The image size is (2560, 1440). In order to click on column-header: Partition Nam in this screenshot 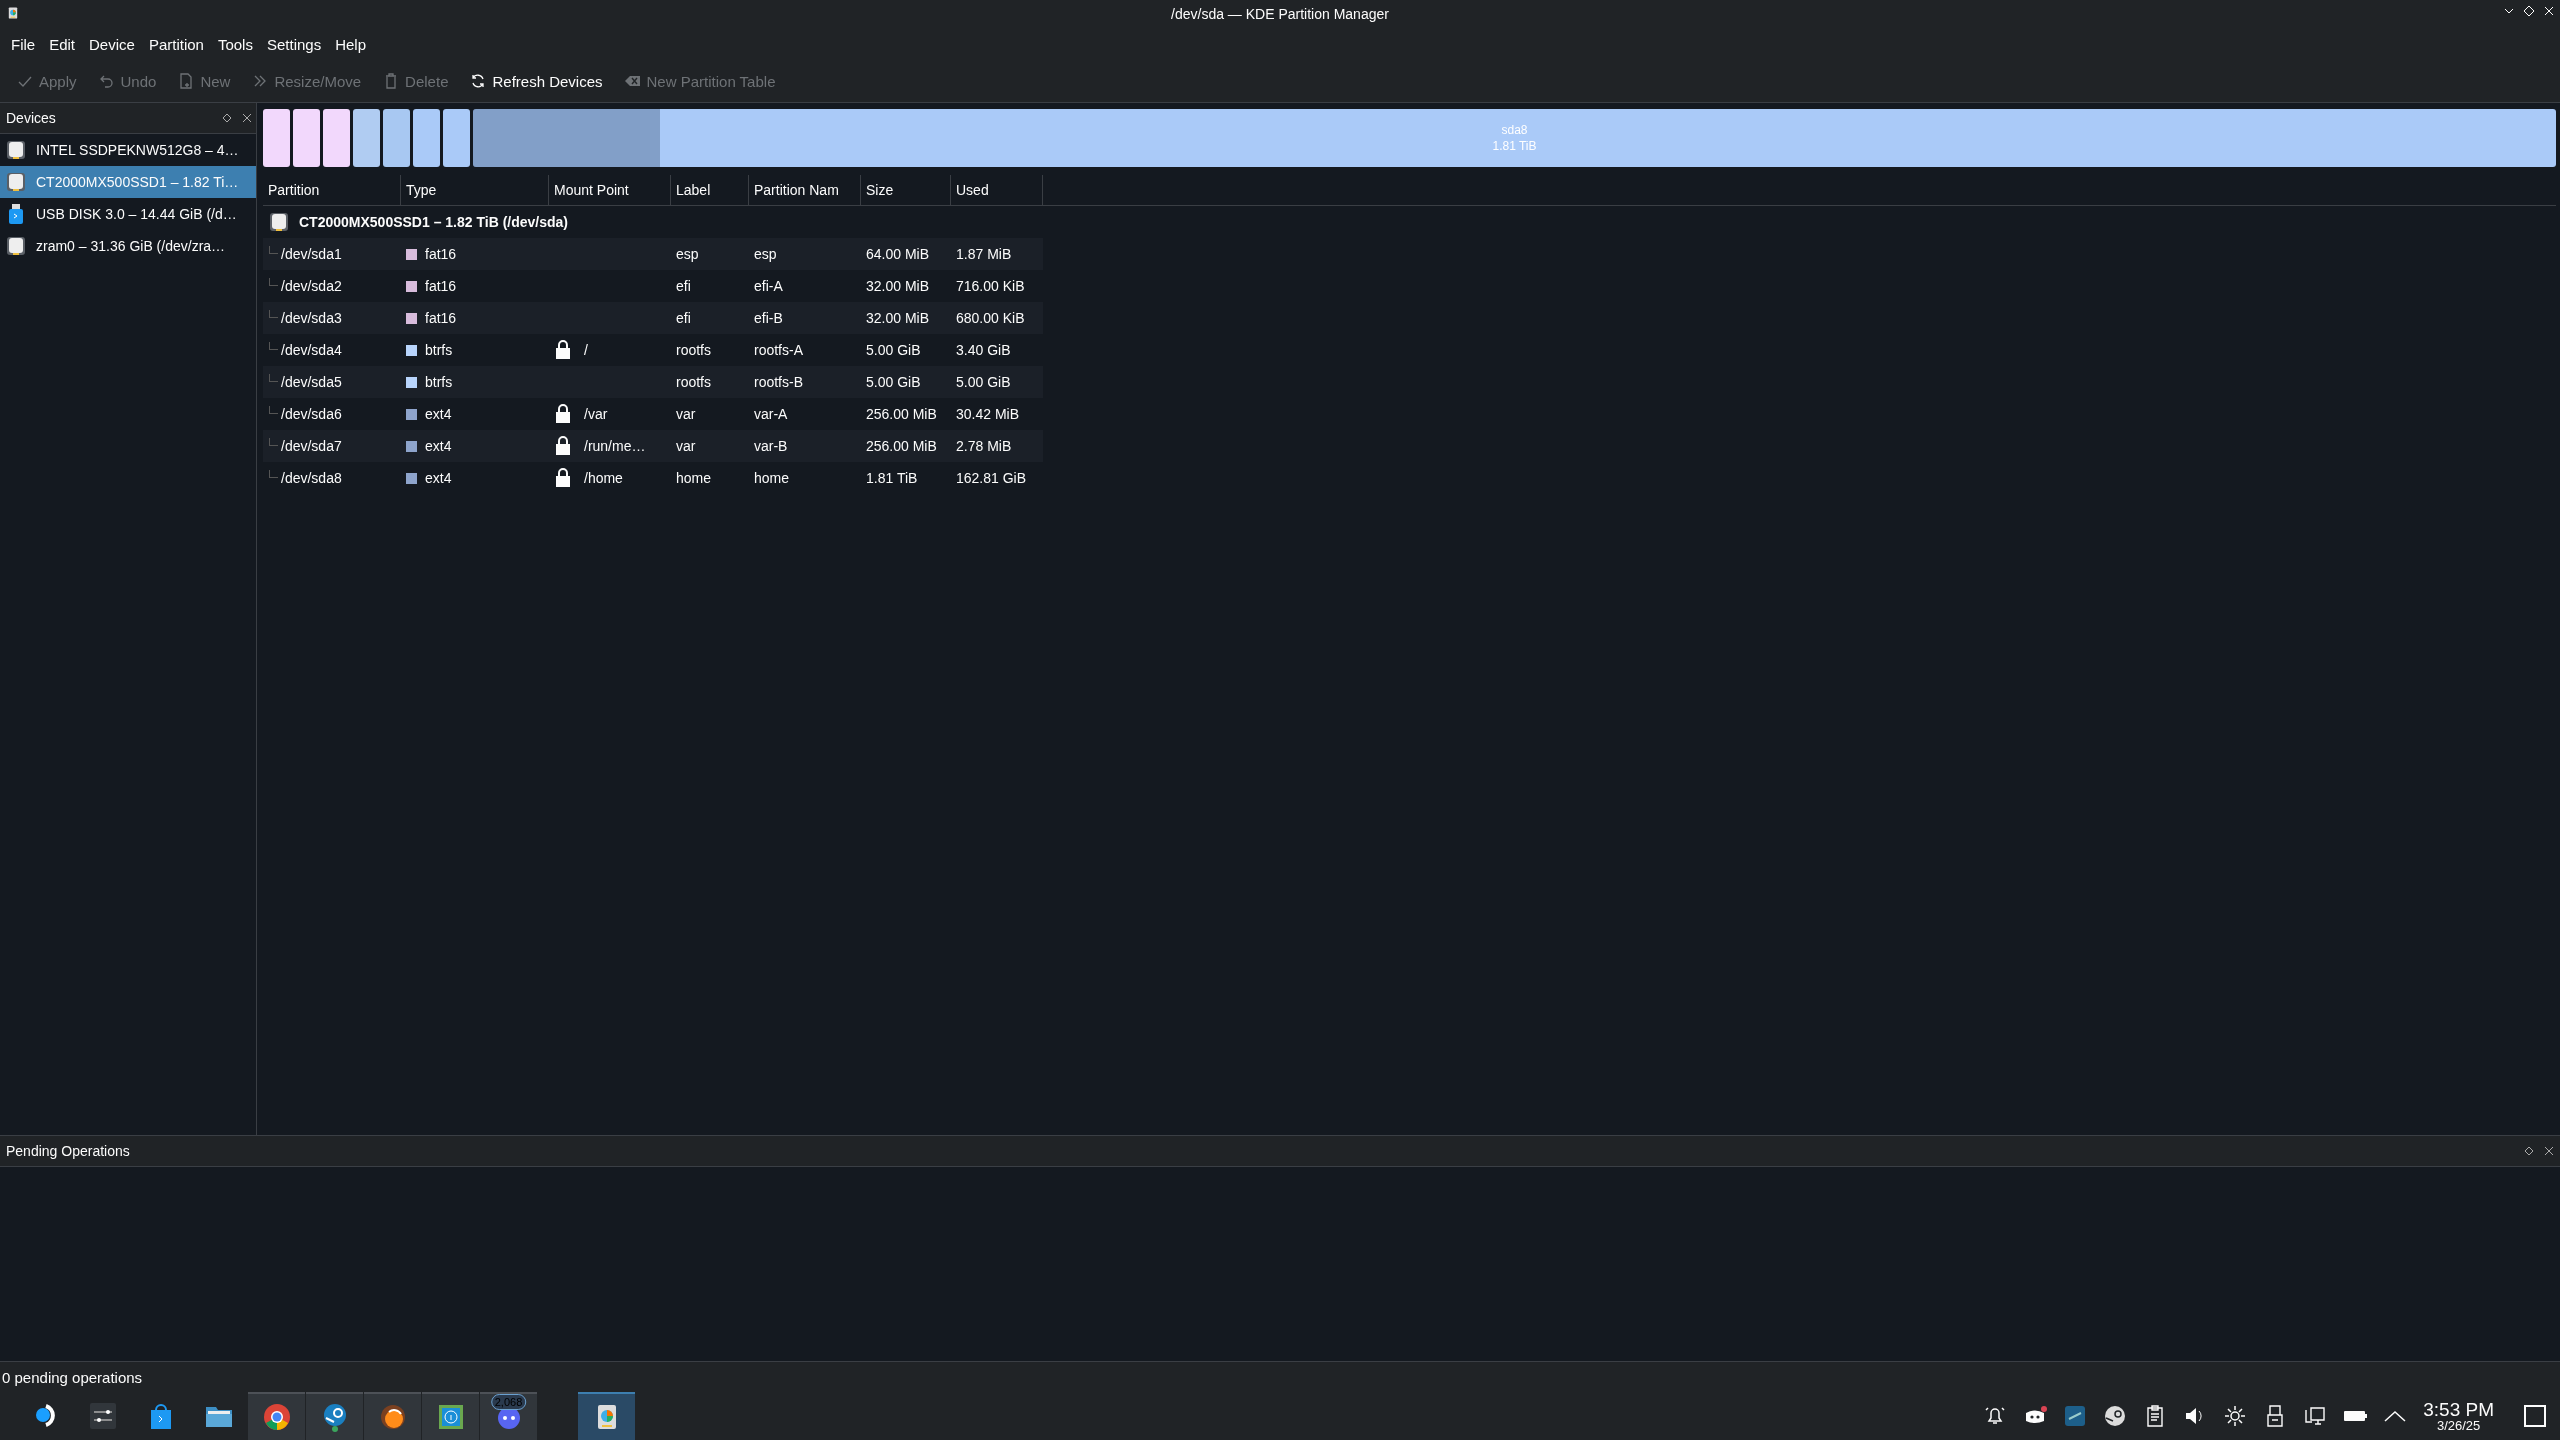, I will do `click(805, 190)`.